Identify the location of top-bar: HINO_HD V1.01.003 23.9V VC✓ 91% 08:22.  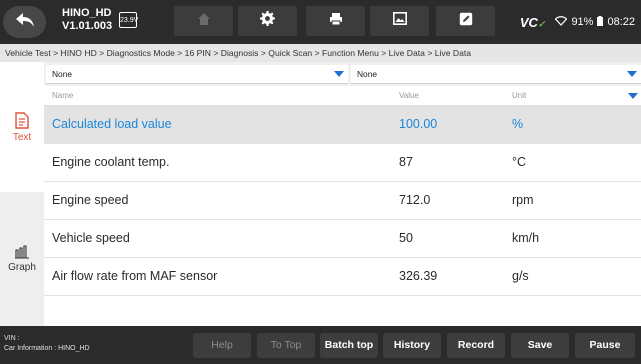
(320, 22).